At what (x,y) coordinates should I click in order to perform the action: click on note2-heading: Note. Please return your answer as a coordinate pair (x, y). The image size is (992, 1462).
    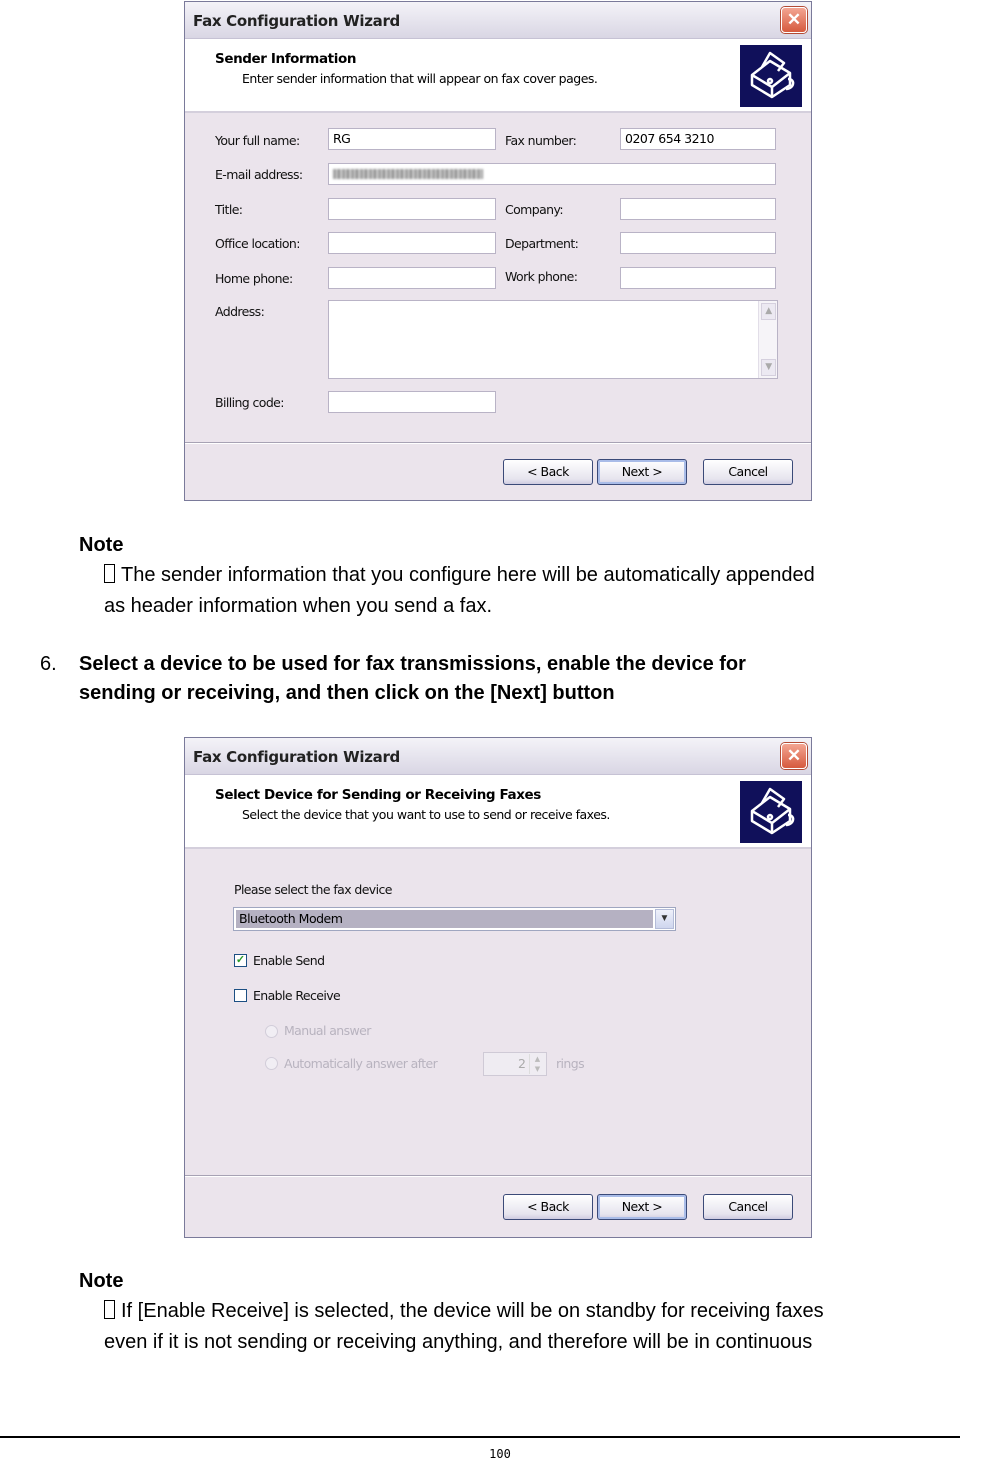
    Looking at the image, I should click on (101, 1281).